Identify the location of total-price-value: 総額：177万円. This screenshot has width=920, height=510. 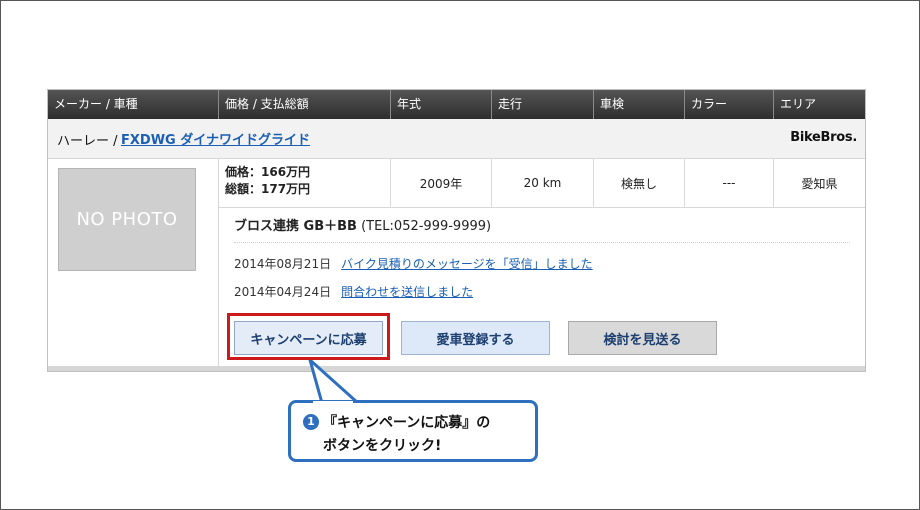
(268, 189).